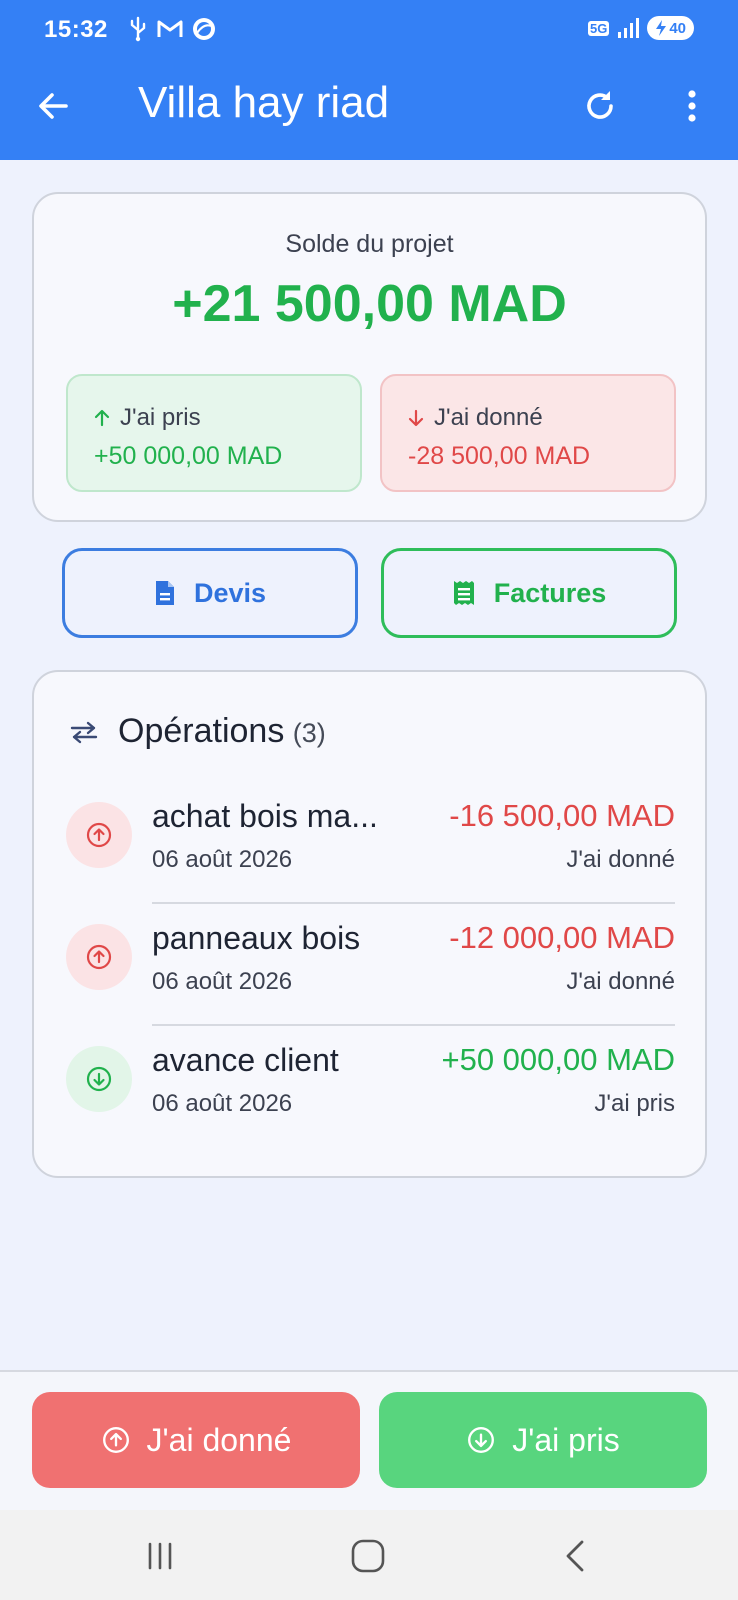 The height and width of the screenshot is (1600, 738). What do you see at coordinates (558, 1059) in the screenshot?
I see `operation-amount: +50 000,00 MAD` at bounding box center [558, 1059].